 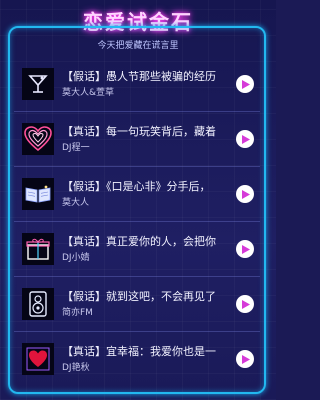 What do you see at coordinates (139, 131) in the screenshot?
I see `item-title: 【真话】每一句玩笑背后，藏着` at bounding box center [139, 131].